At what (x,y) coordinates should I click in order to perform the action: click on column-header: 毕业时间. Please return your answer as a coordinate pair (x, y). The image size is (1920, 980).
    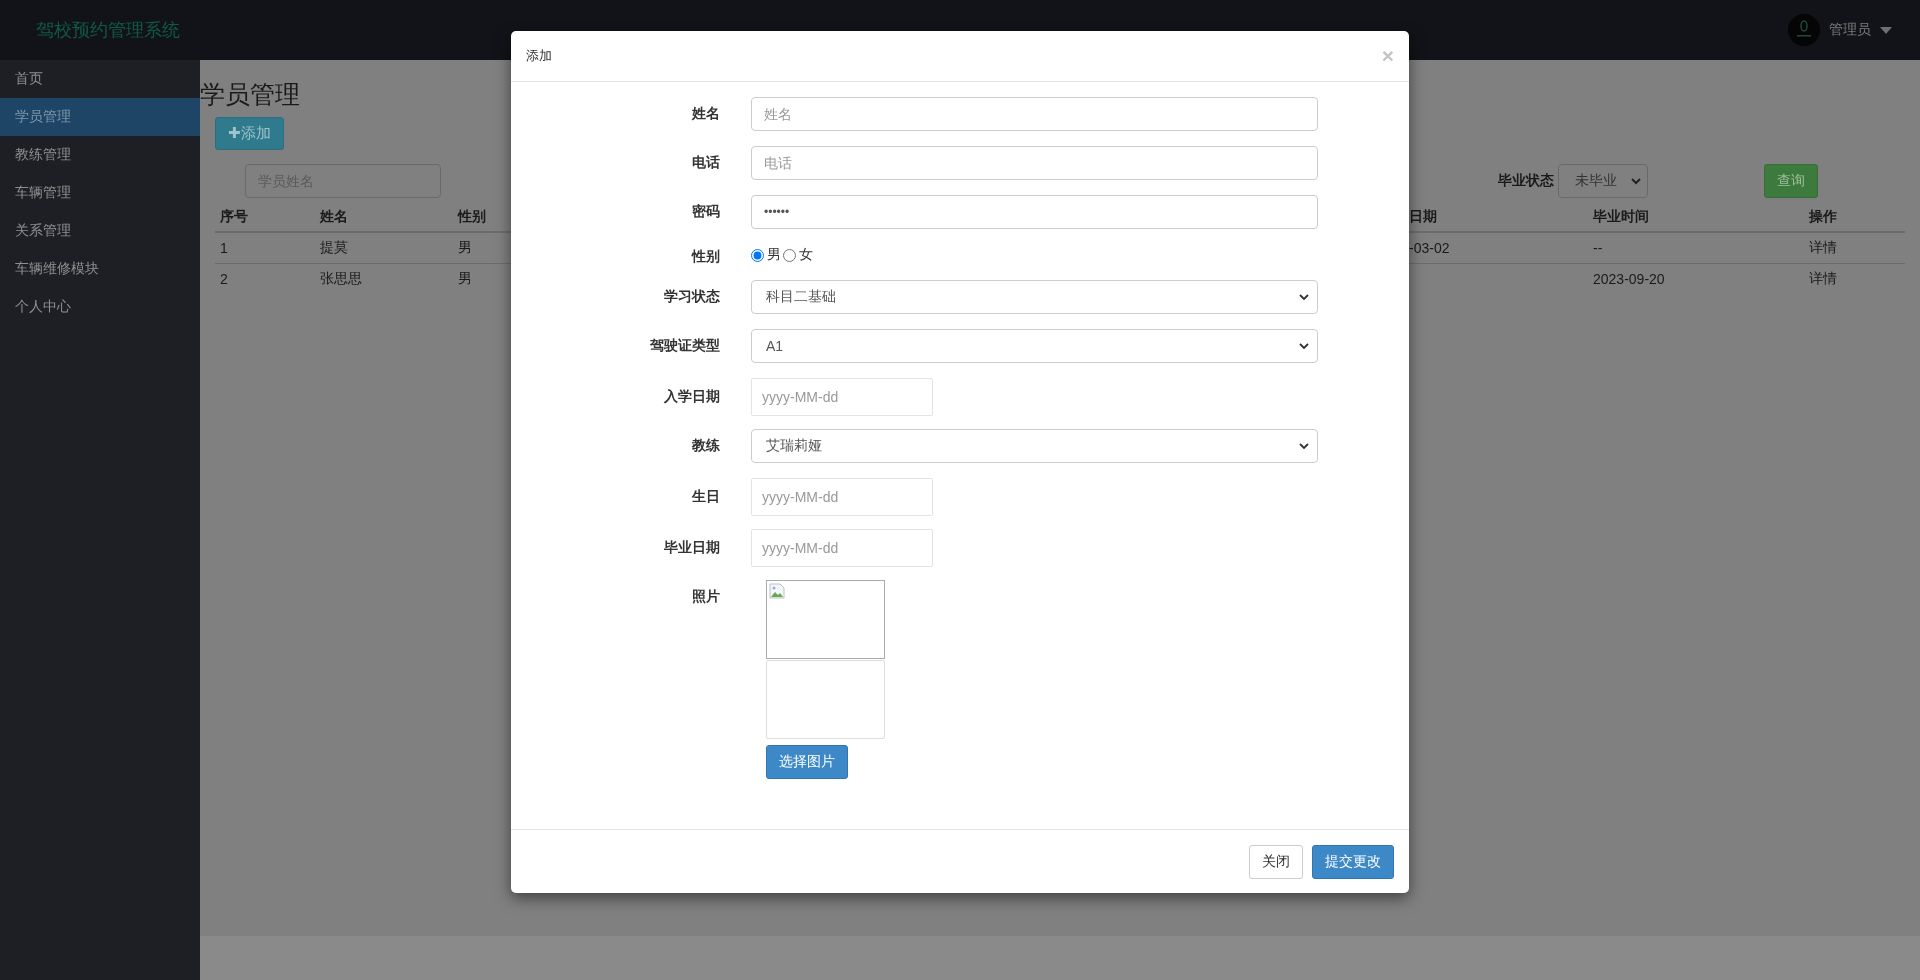
    Looking at the image, I should click on (1621, 215).